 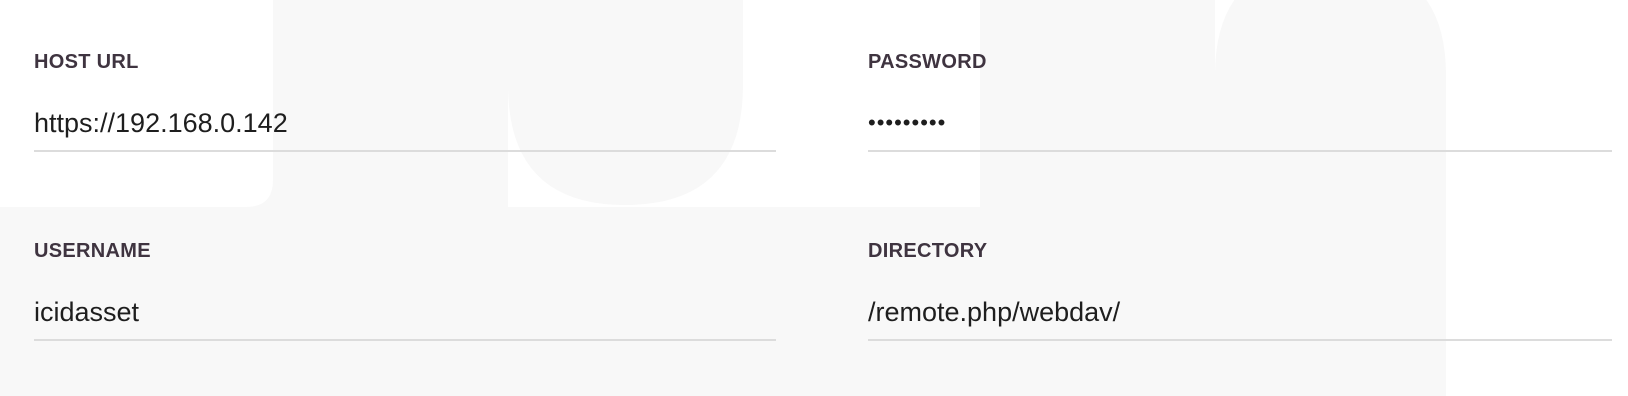 What do you see at coordinates (1240, 129) in the screenshot?
I see `password-input` at bounding box center [1240, 129].